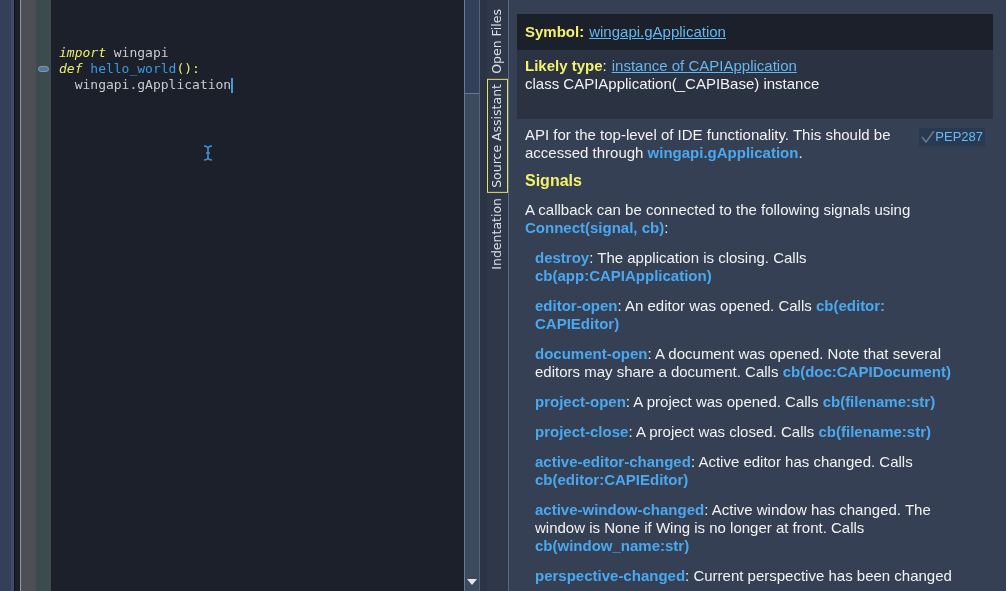 This screenshot has height=591, width=1006. What do you see at coordinates (497, 41) in the screenshot?
I see `side-tab: Open Files` at bounding box center [497, 41].